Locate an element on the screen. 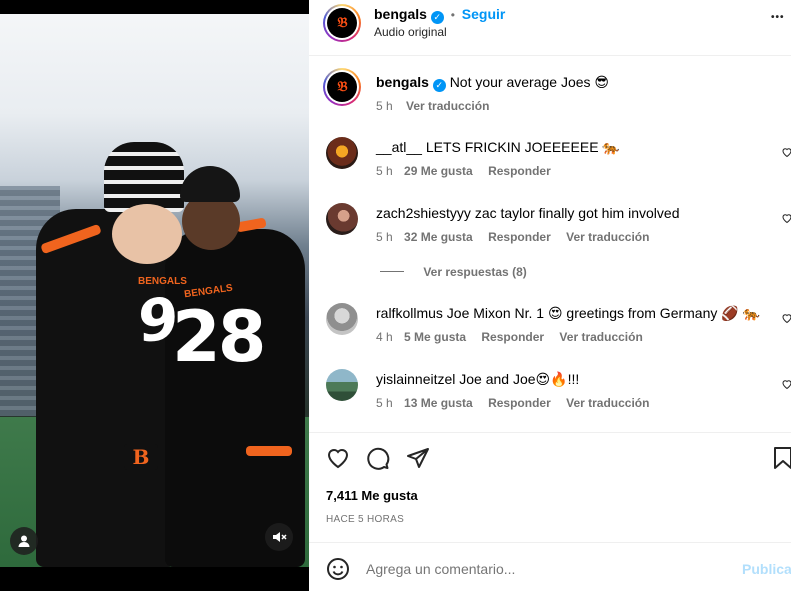 The width and height of the screenshot is (791, 591). view-replies-label: Ver respuestas (8) is located at coordinates (474, 272).